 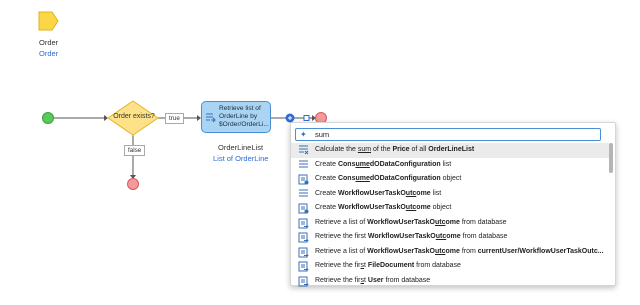 I want to click on suggestion-item: Create ConsumedODataConfiguration object, so click(x=450, y=179).